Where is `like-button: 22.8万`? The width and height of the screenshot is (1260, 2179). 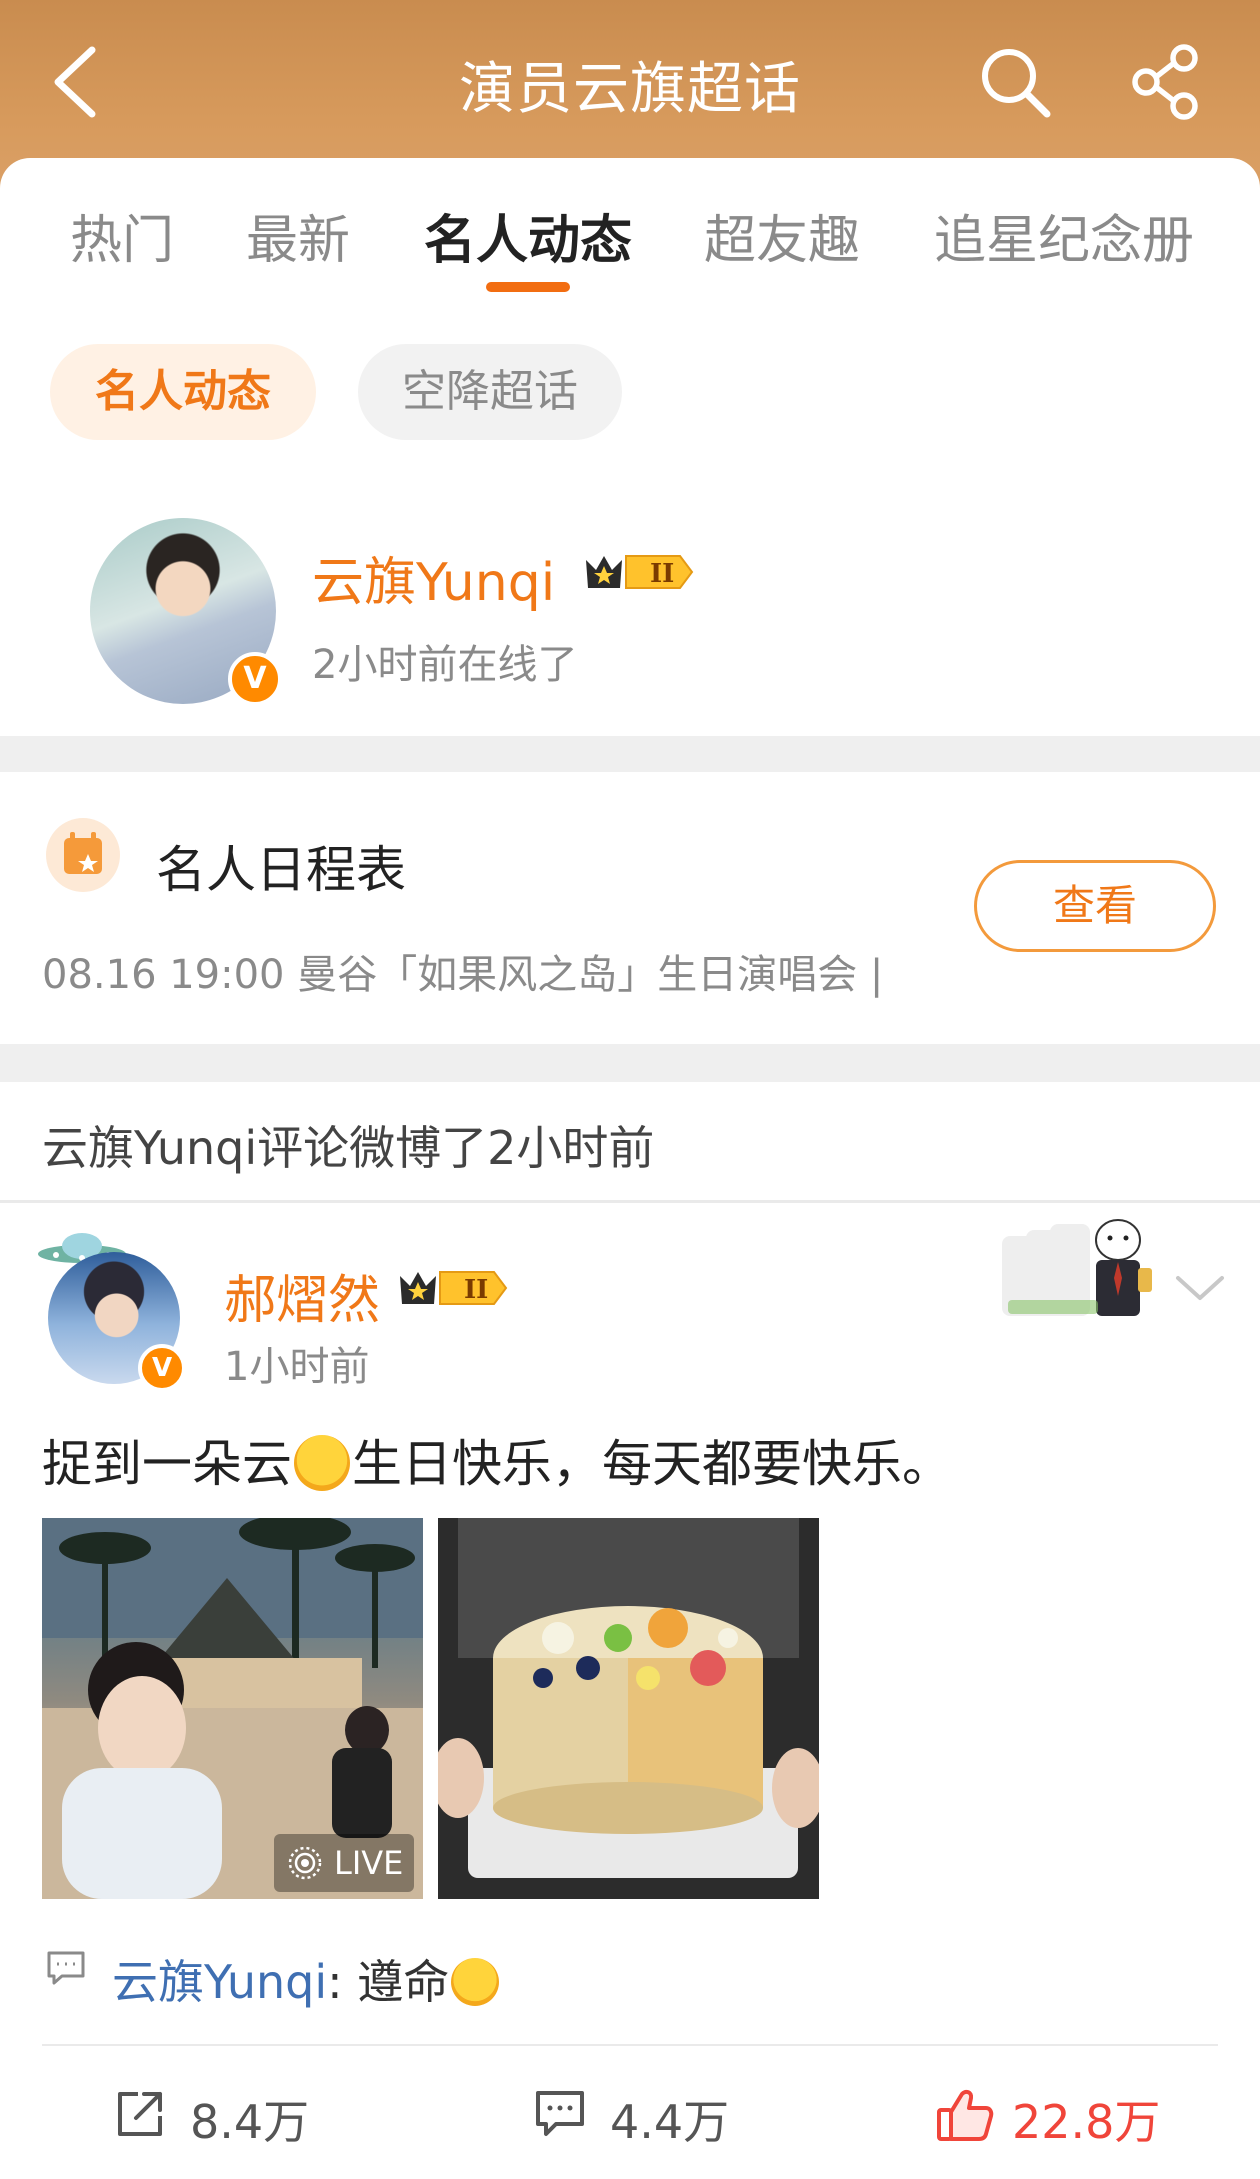
like-button: 22.8万 is located at coordinates (1056, 2116).